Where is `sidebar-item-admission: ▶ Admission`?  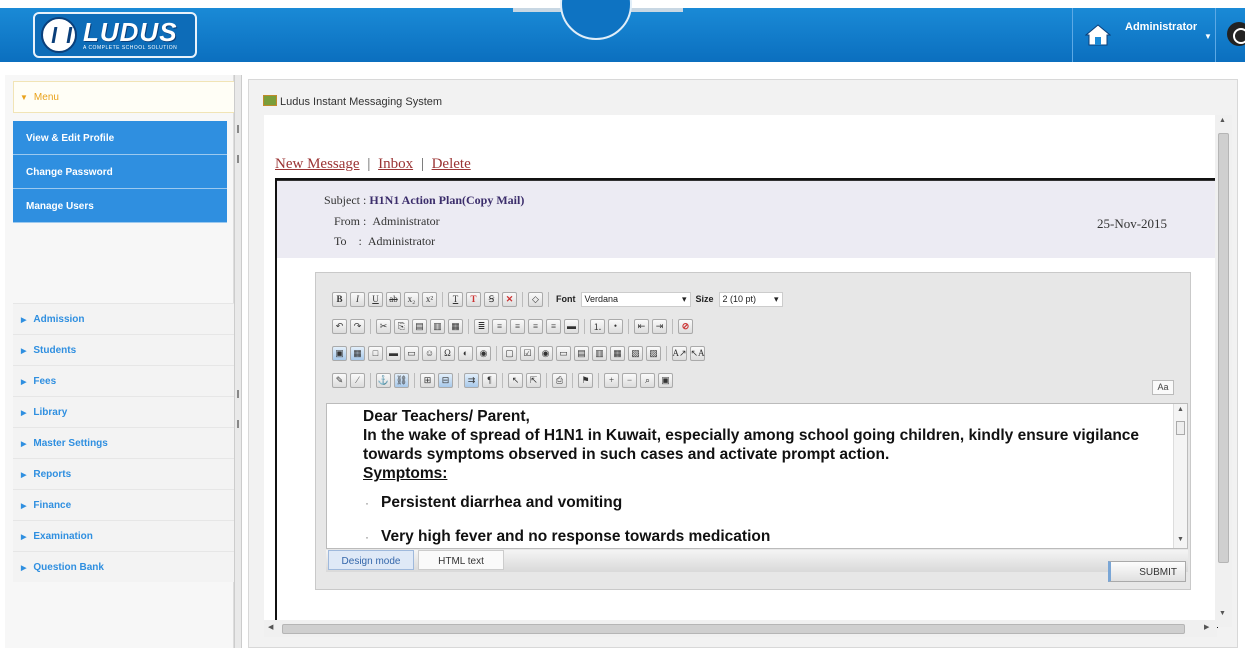 sidebar-item-admission: ▶ Admission is located at coordinates (125, 318).